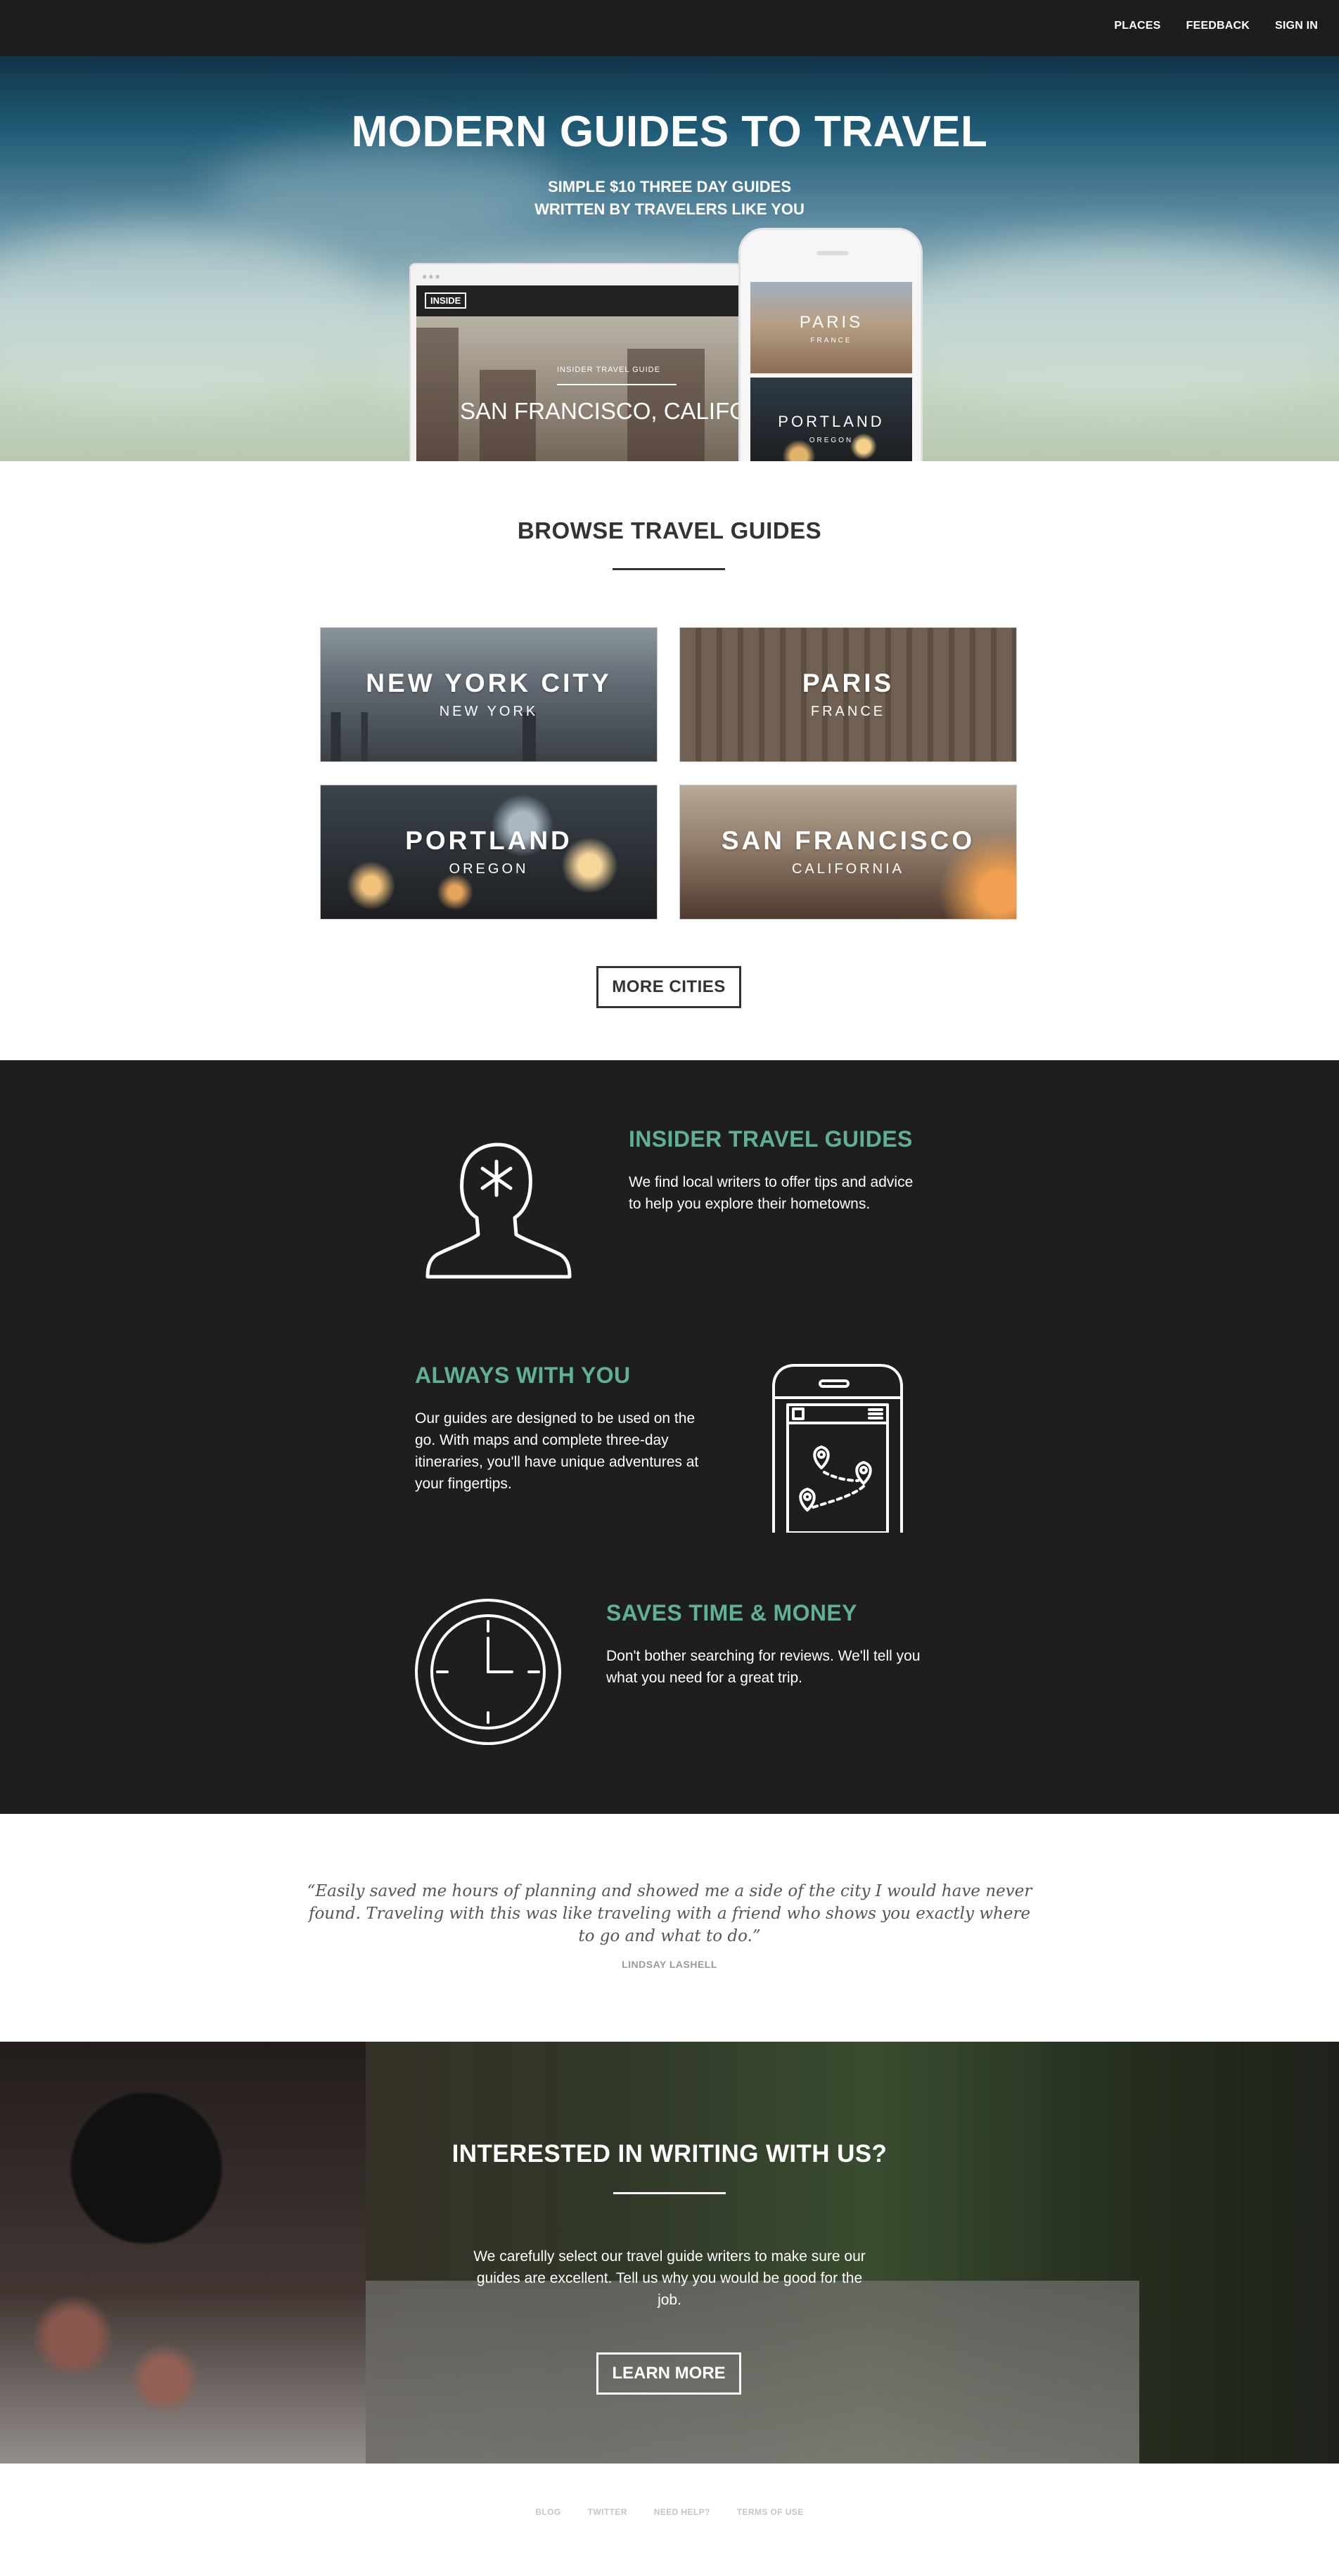 The width and height of the screenshot is (1339, 2576). I want to click on learn-more-button: LEARN MORE, so click(668, 2373).